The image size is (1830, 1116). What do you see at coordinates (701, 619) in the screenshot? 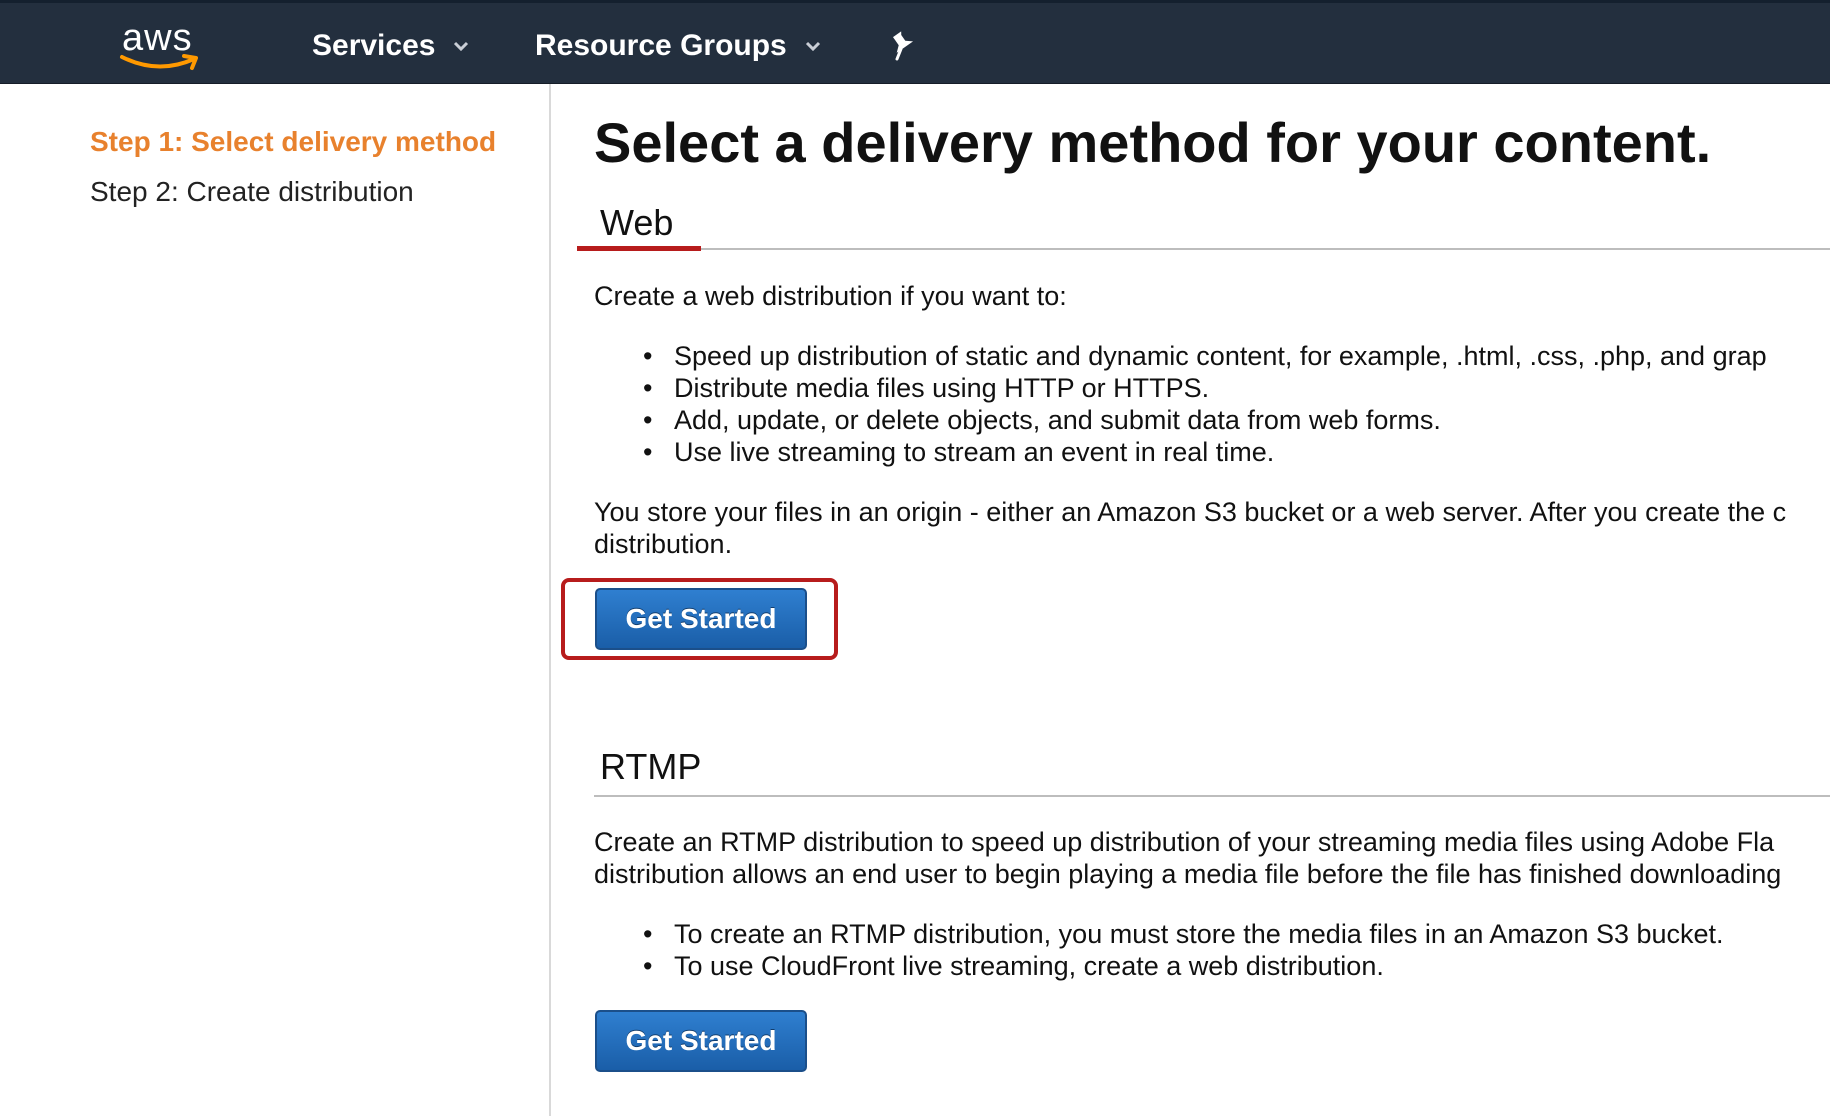
I see `web-get-started-button: Get Started` at bounding box center [701, 619].